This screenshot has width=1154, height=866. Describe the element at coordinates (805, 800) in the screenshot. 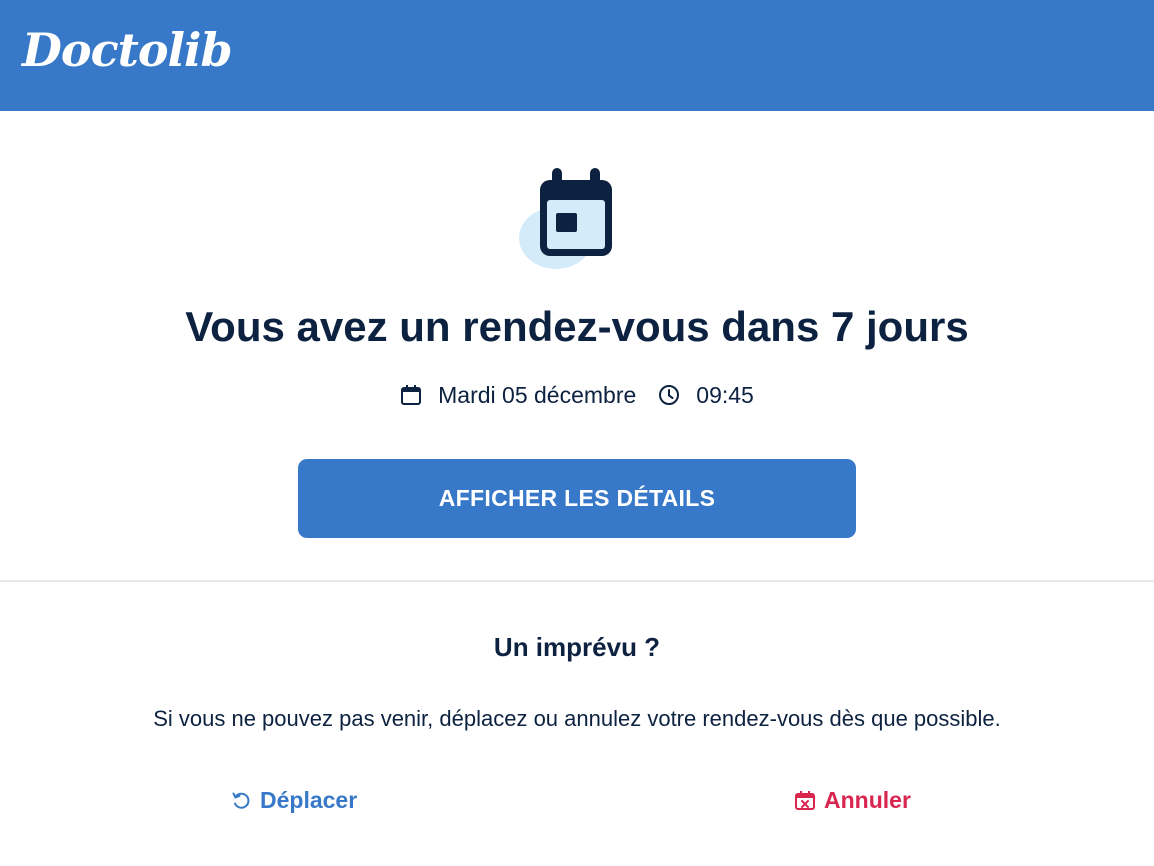

I see `calendar-cancel-icon` at that location.